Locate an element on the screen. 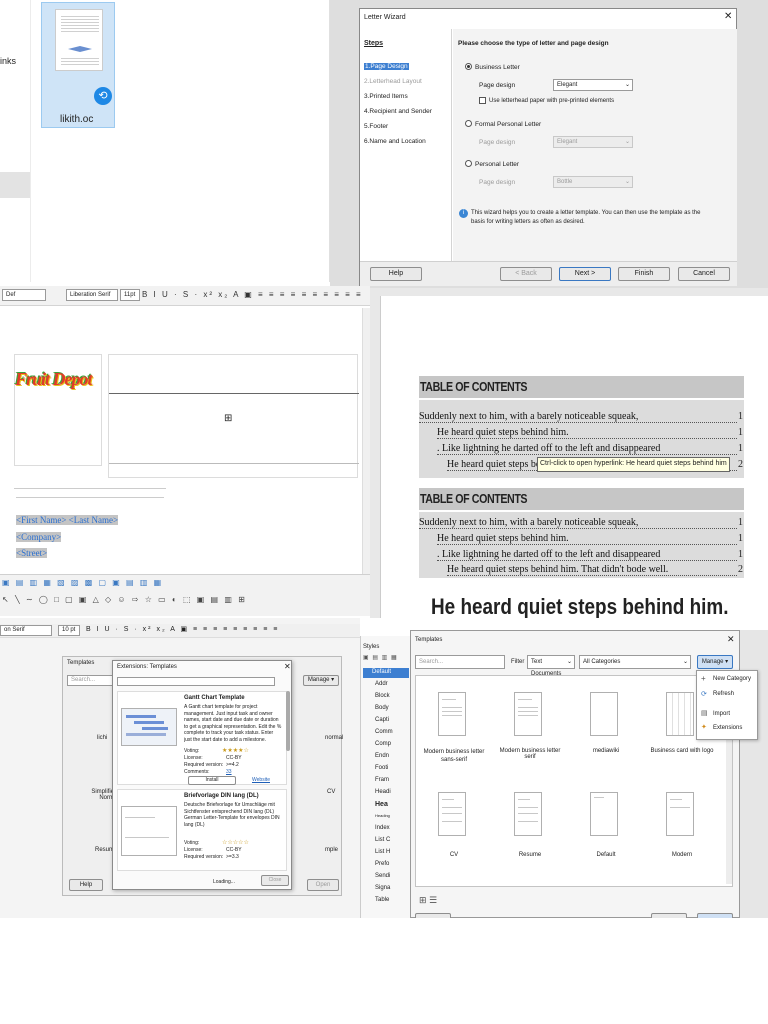 Image resolution: width=768 pixels, height=1024 pixels. sidebar-selected-row is located at coordinates (15, 185).